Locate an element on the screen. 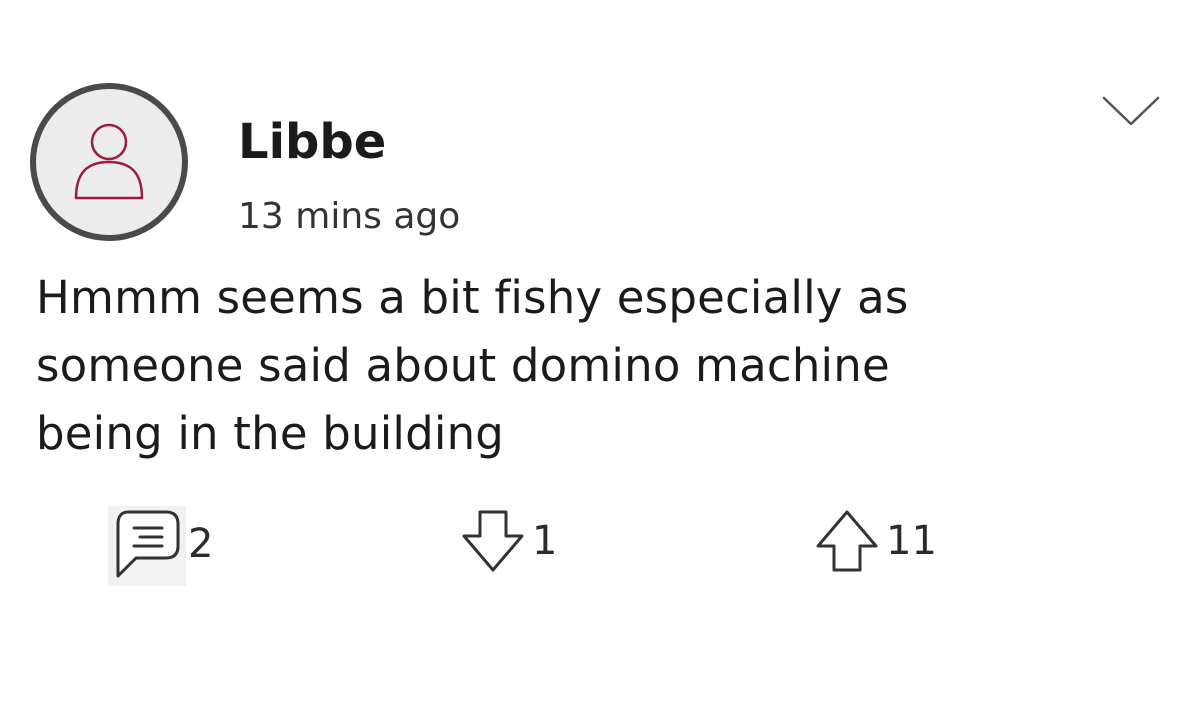 The image size is (1200, 707). upvote-button: 11 is located at coordinates (874, 541).